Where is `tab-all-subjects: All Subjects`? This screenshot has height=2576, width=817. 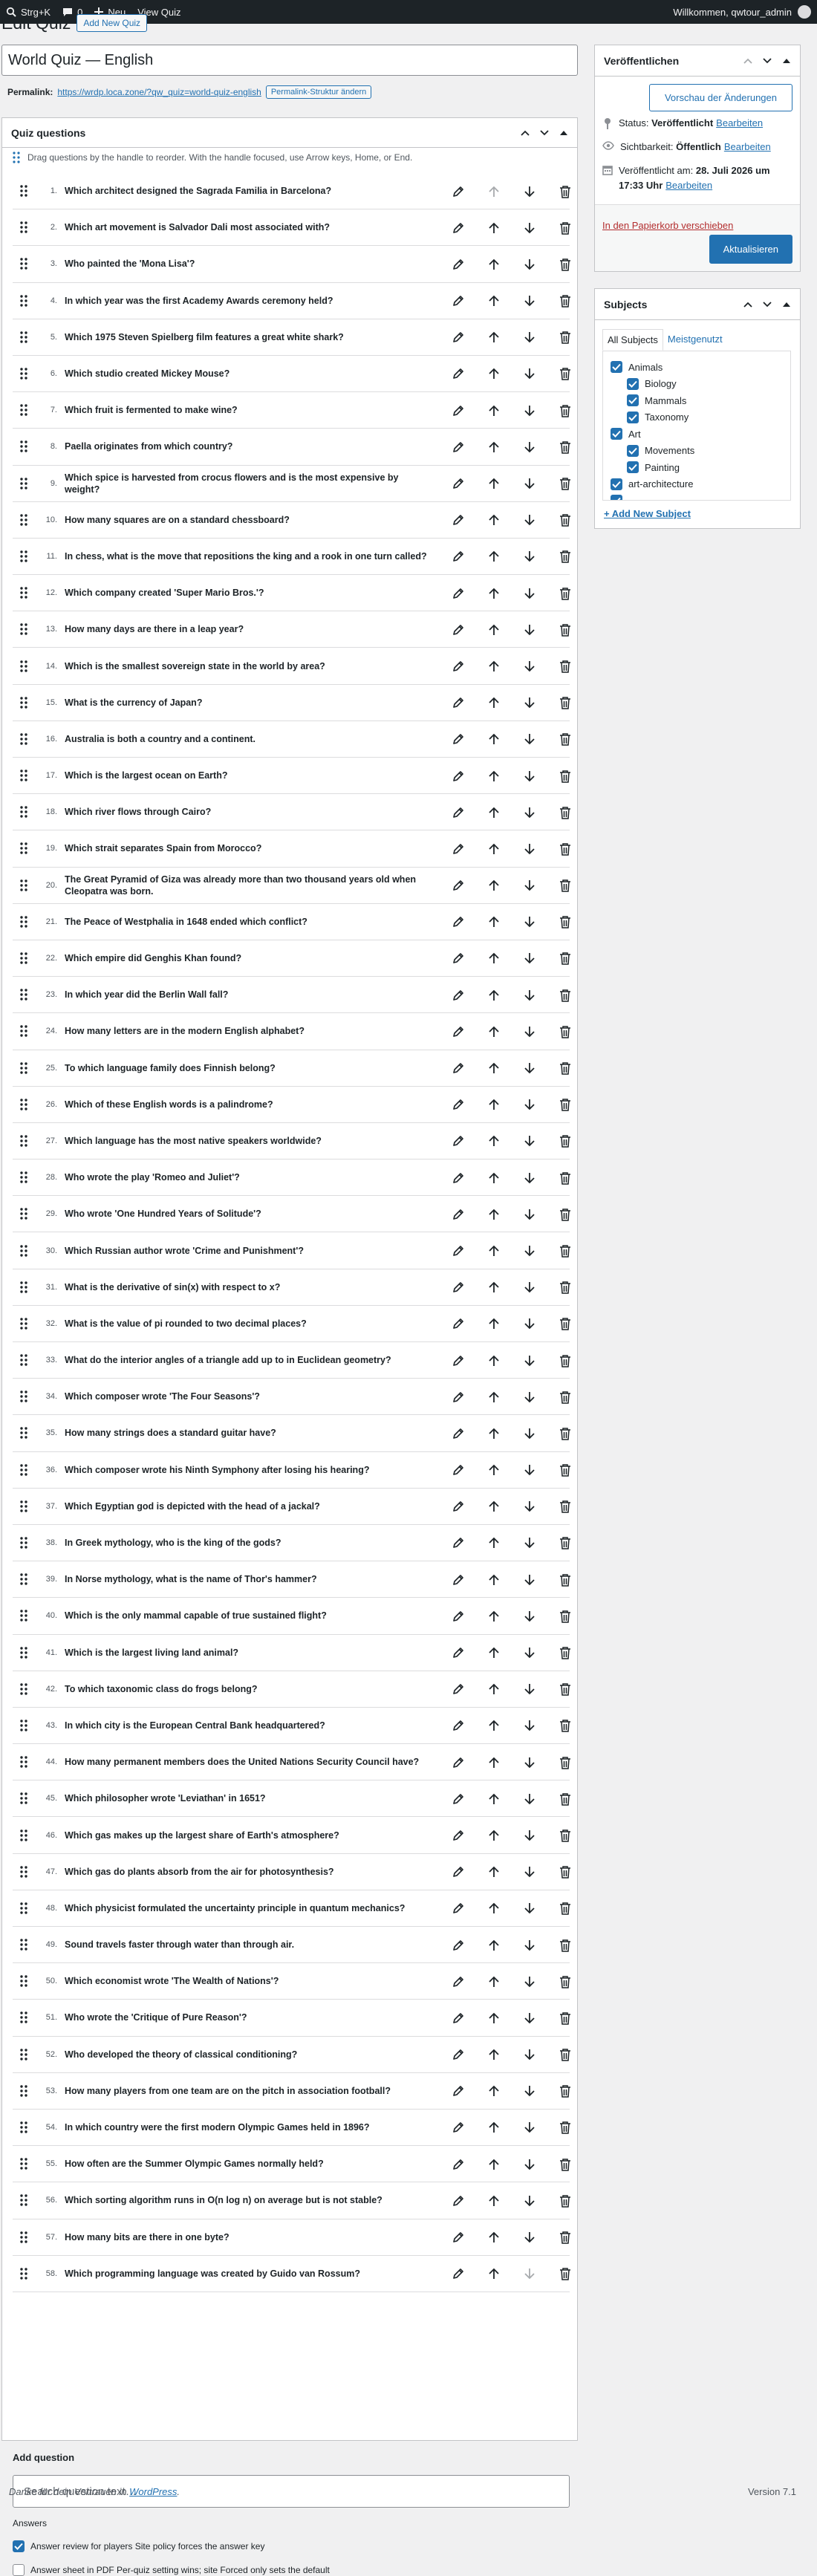 tab-all-subjects: All Subjects is located at coordinates (632, 340).